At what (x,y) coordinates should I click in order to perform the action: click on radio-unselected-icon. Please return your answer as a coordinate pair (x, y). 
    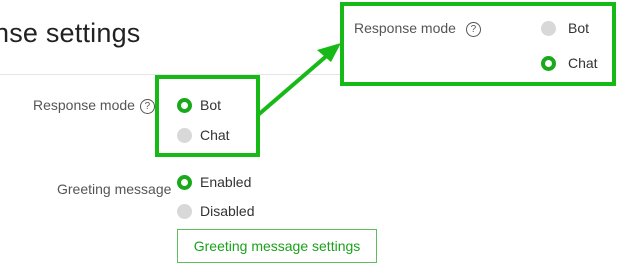
    Looking at the image, I should click on (548, 28).